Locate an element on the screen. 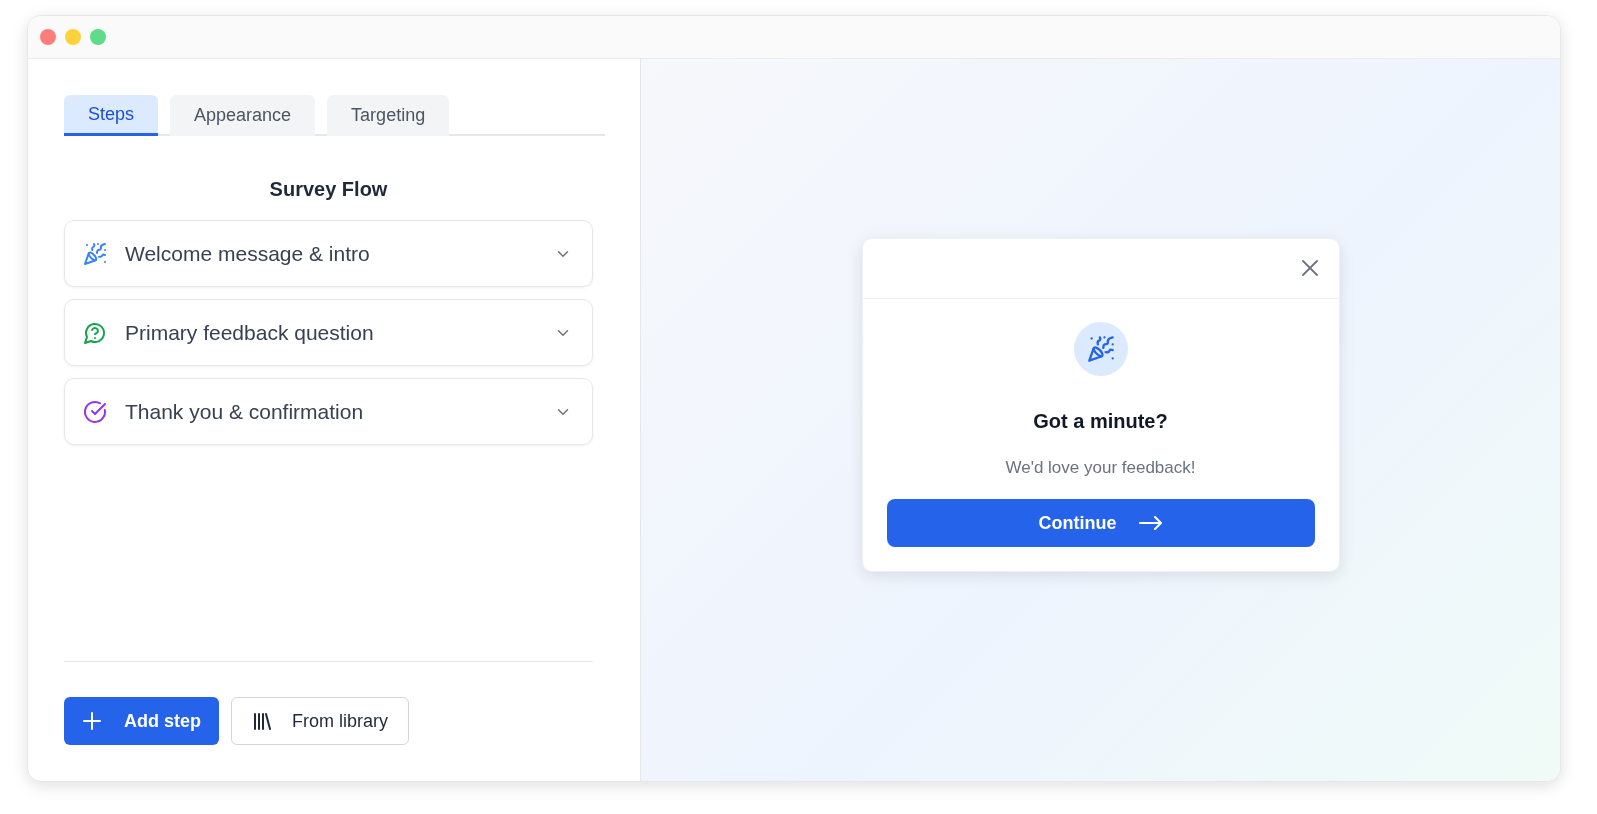  step-title: Primary feedback question is located at coordinates (250, 332).